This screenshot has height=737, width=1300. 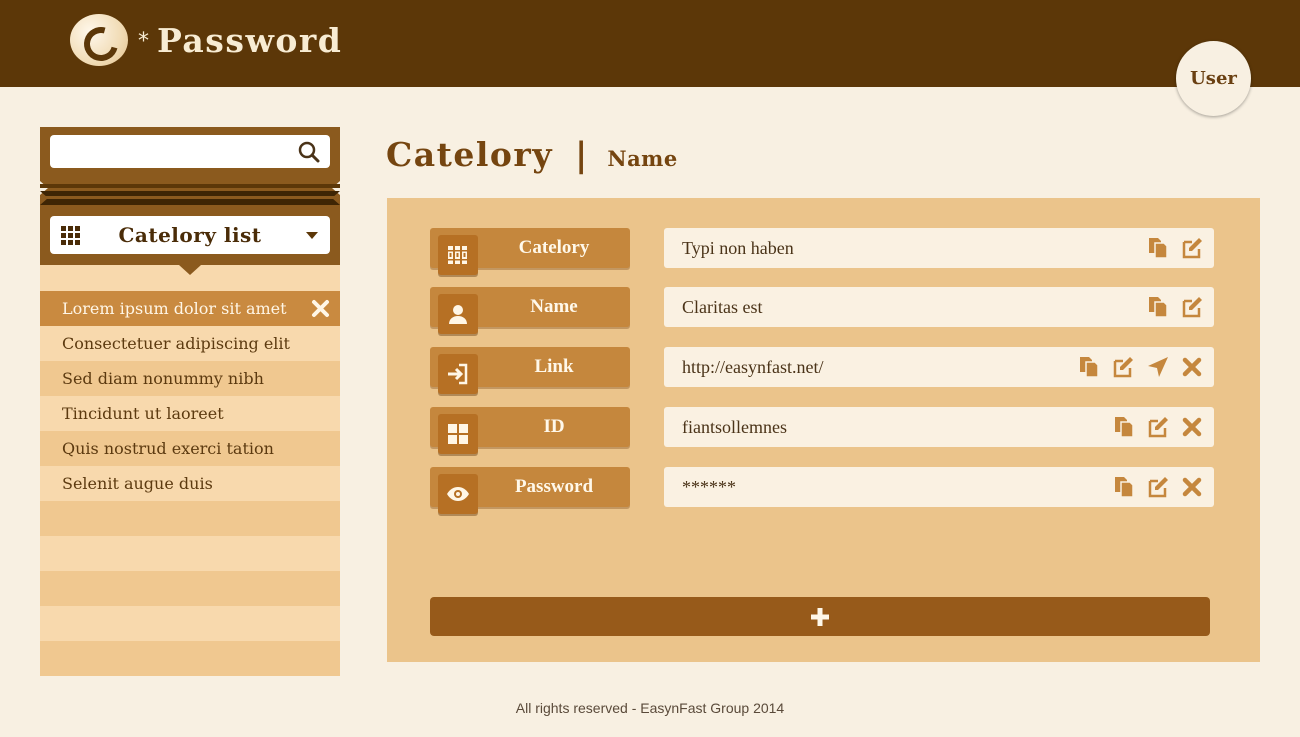 I want to click on field-label-text: Password, so click(x=554, y=486).